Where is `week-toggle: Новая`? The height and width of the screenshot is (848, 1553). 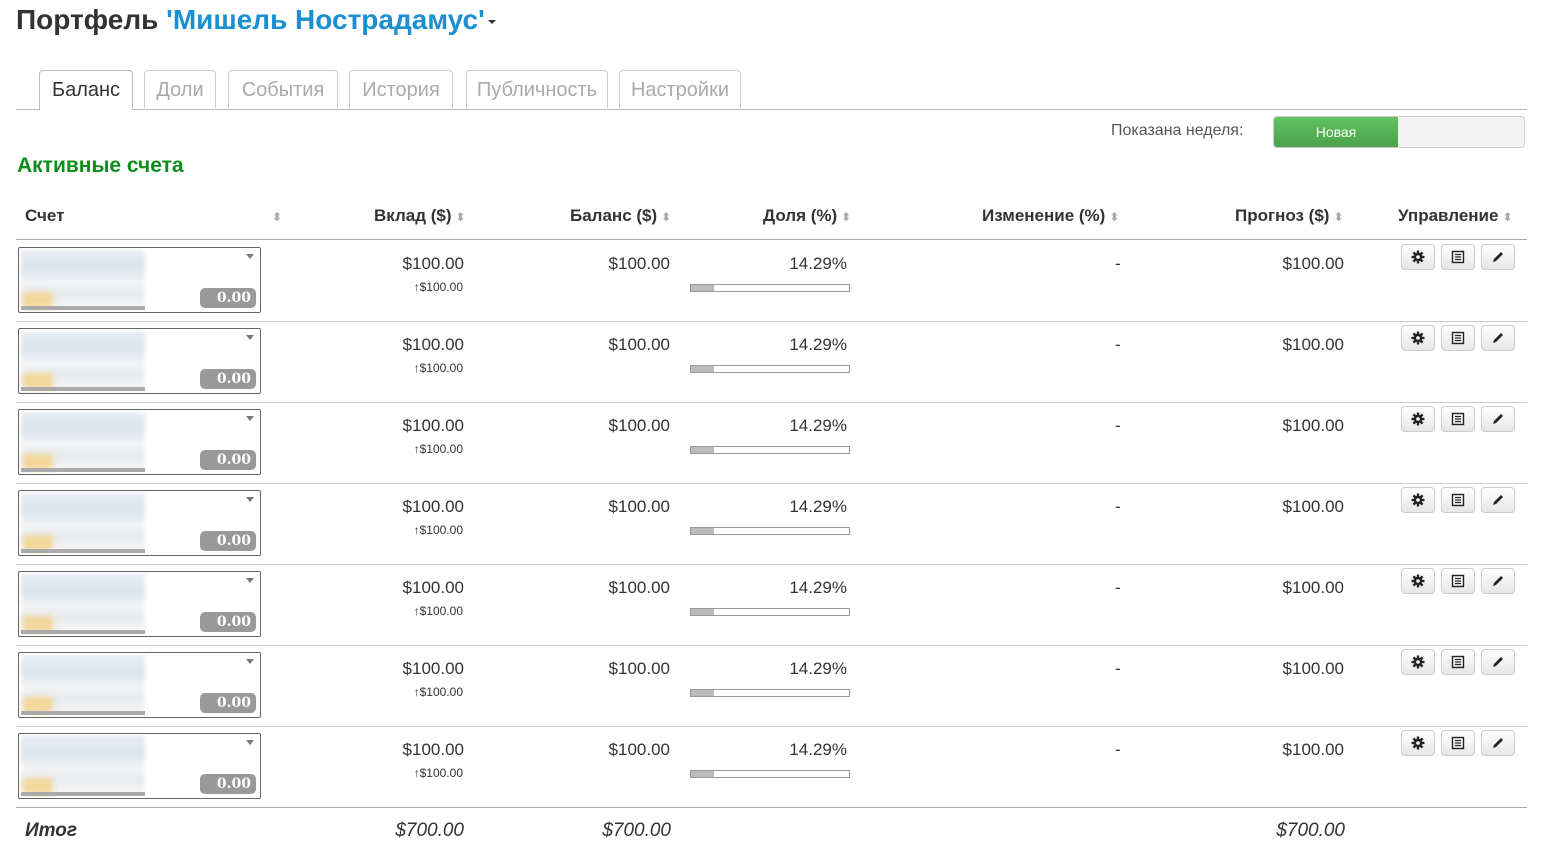
week-toggle: Новая is located at coordinates (1399, 132).